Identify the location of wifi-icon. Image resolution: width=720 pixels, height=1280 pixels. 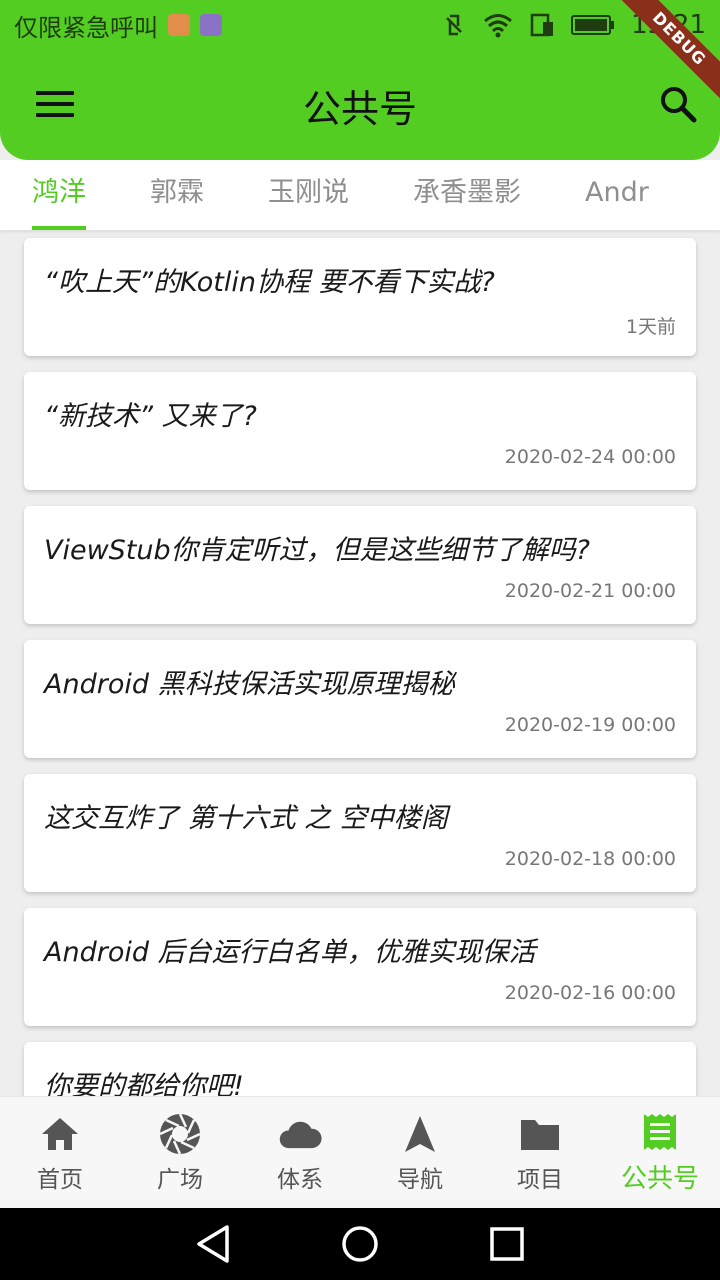
(498, 26).